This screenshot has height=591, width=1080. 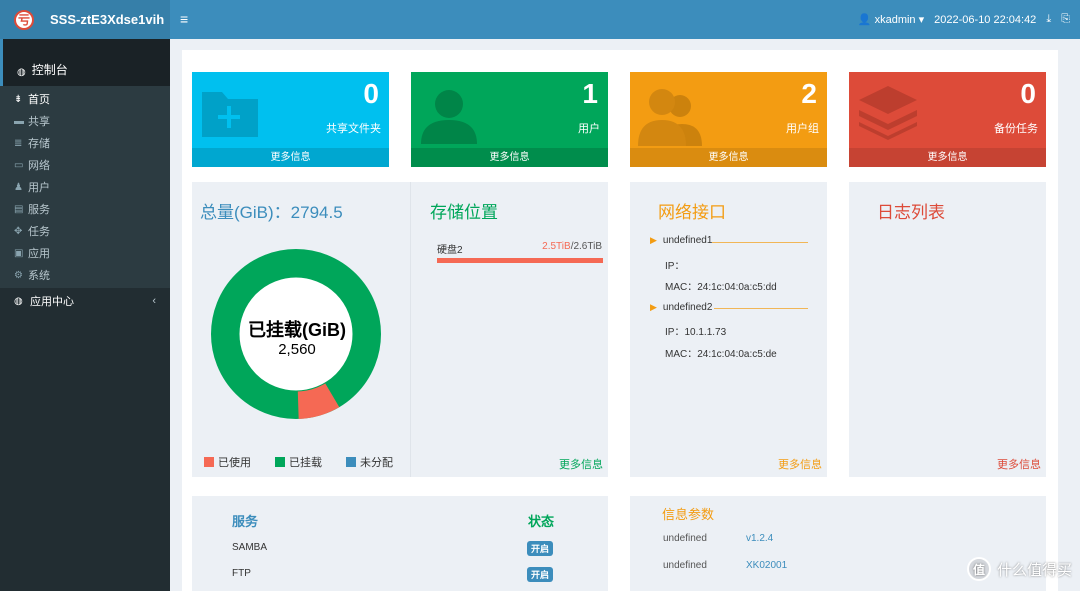 I want to click on info-box-label: 共享文件夹, so click(x=353, y=129).